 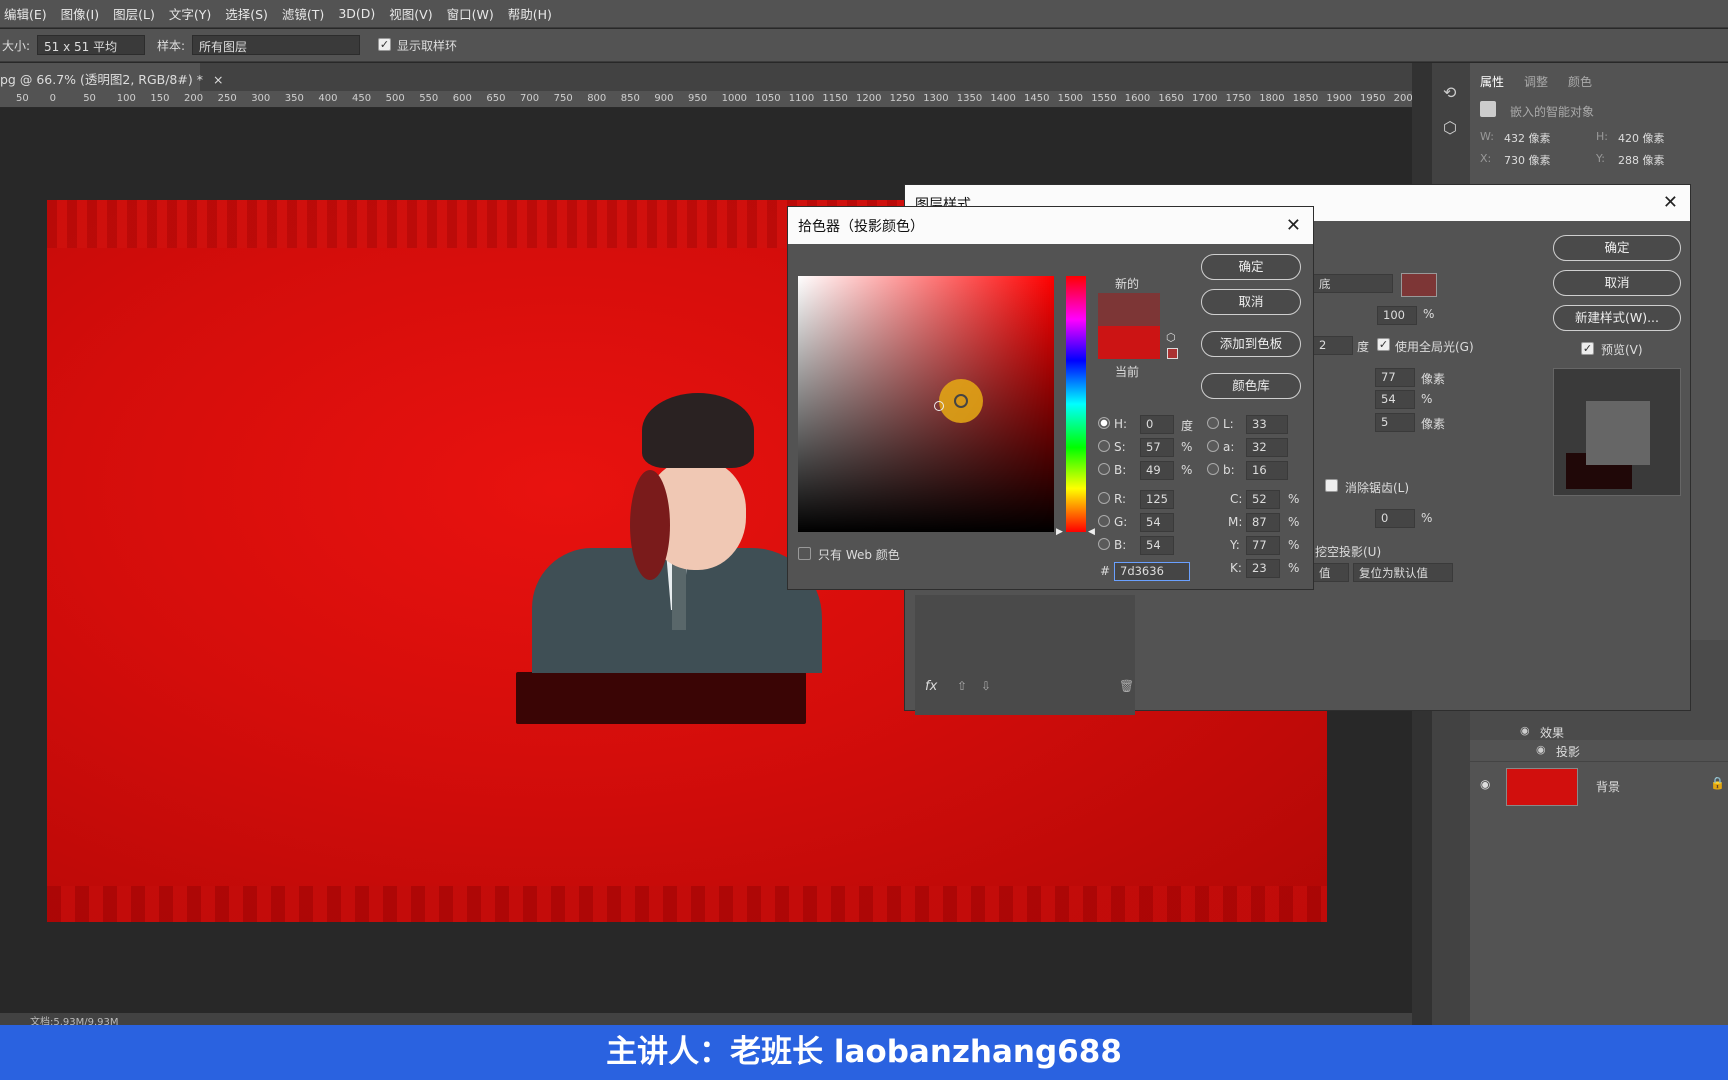 What do you see at coordinates (1076, 404) in the screenshot?
I see `hue-slider` at bounding box center [1076, 404].